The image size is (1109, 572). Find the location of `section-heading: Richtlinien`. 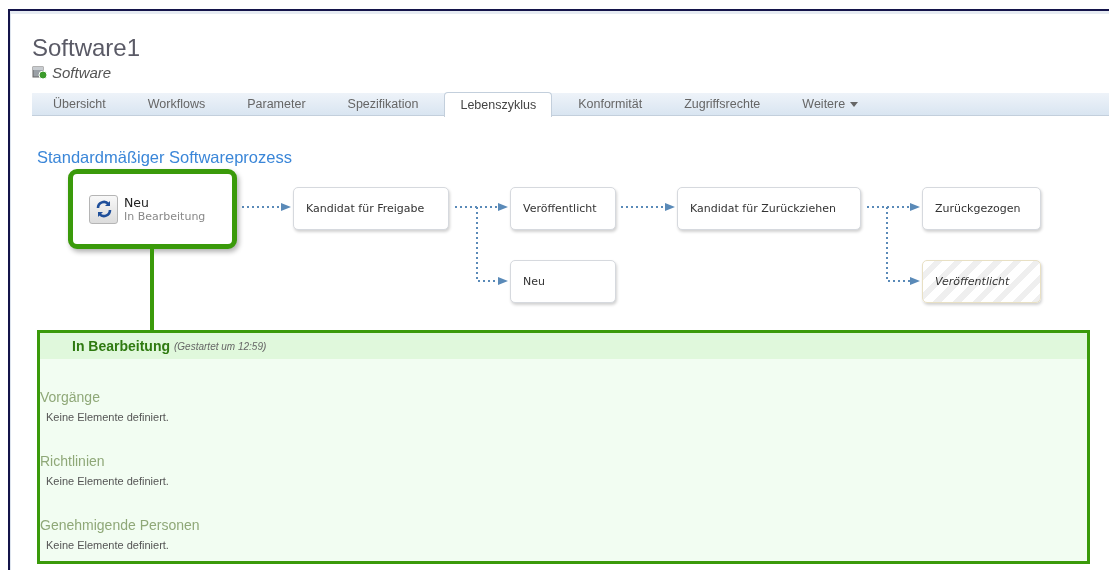

section-heading: Richtlinien is located at coordinates (72, 461).